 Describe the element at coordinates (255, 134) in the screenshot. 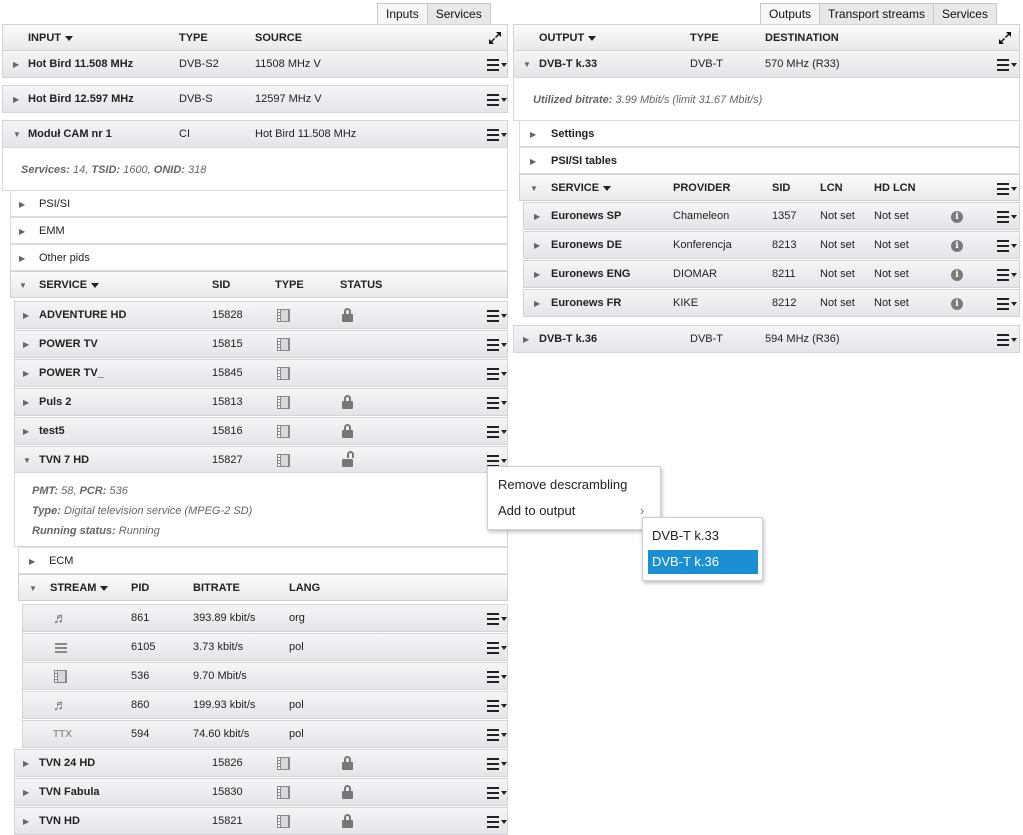

I see `input-row-cam: ▼ Moduł CAM nr 1 CI Hot Bird 11.508 MHz` at that location.